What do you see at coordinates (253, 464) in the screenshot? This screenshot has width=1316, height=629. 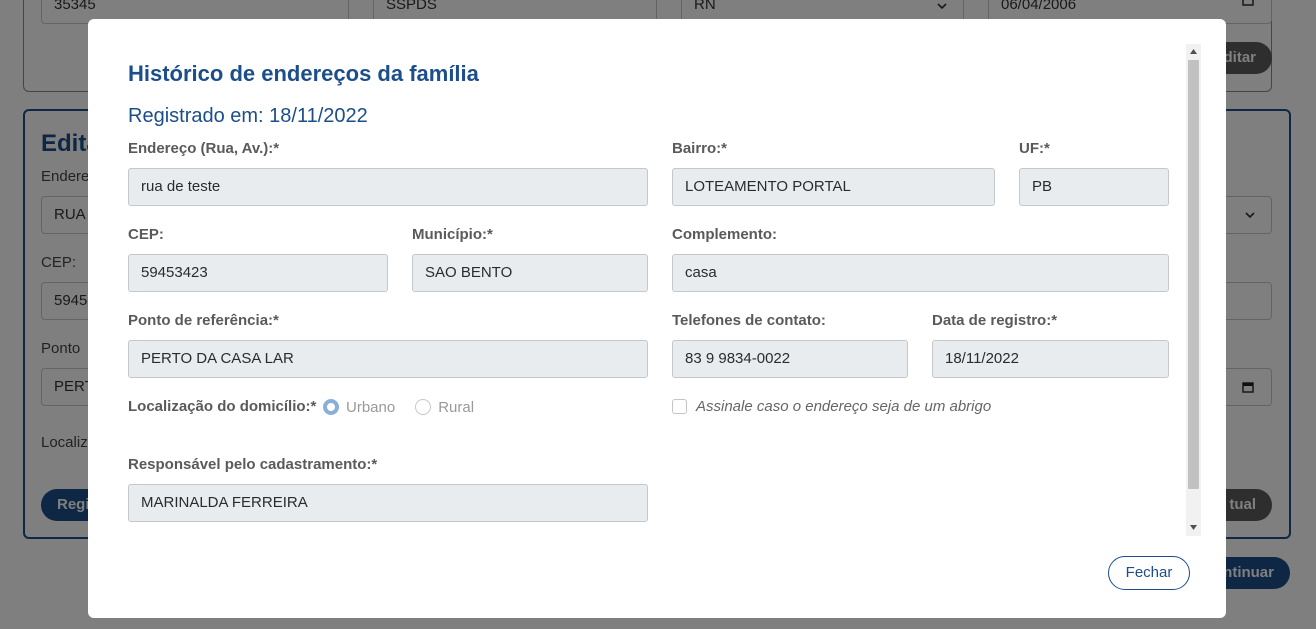 I see `responsible-label: Responsável pelo cadastramento:*` at bounding box center [253, 464].